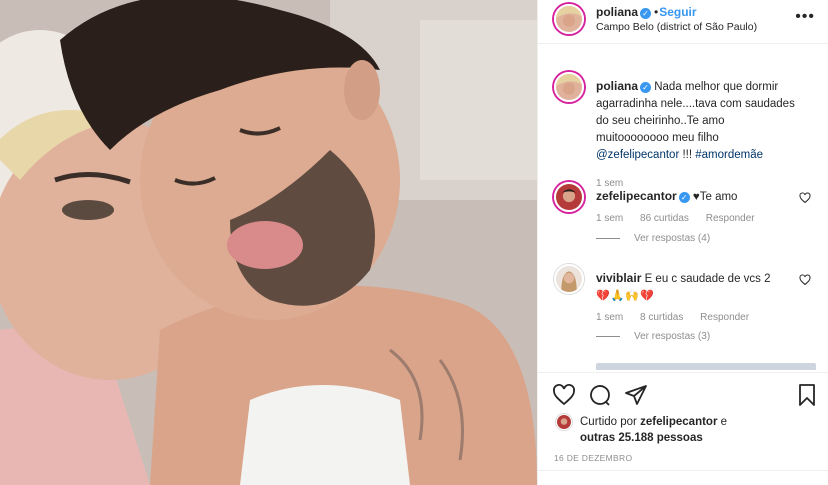 The width and height of the screenshot is (828, 485). Describe the element at coordinates (807, 395) in the screenshot. I see `bookmark-icon` at that location.